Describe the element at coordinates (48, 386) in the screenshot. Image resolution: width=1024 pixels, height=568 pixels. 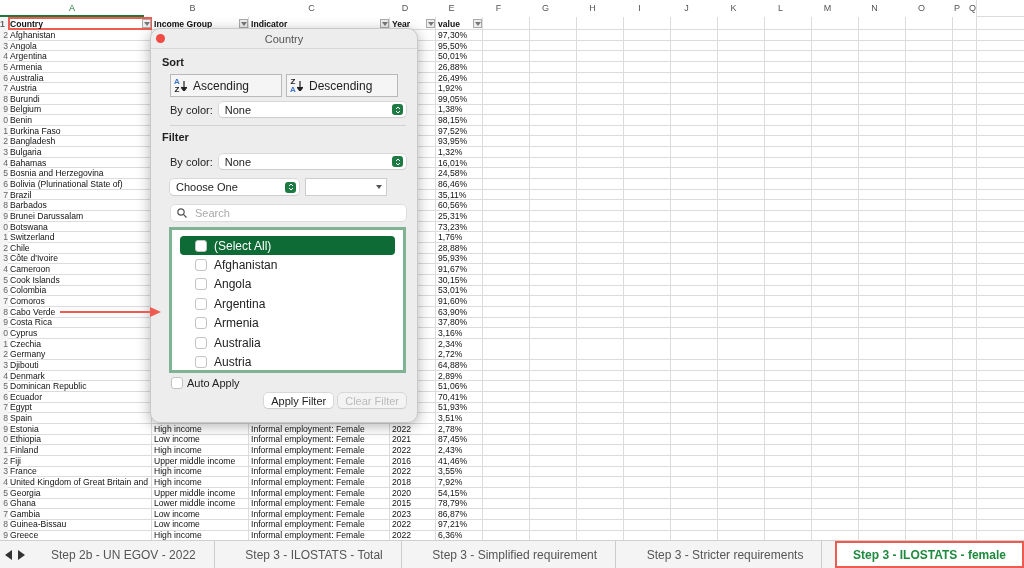
I see `table-cell-text: Dominican Republic` at that location.